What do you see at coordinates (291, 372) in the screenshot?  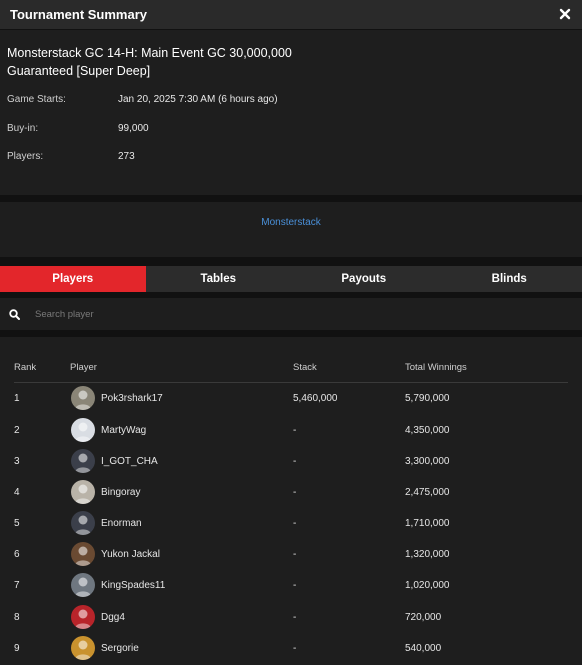 I see `table-header: Rank Player Stack Total Winnings` at bounding box center [291, 372].